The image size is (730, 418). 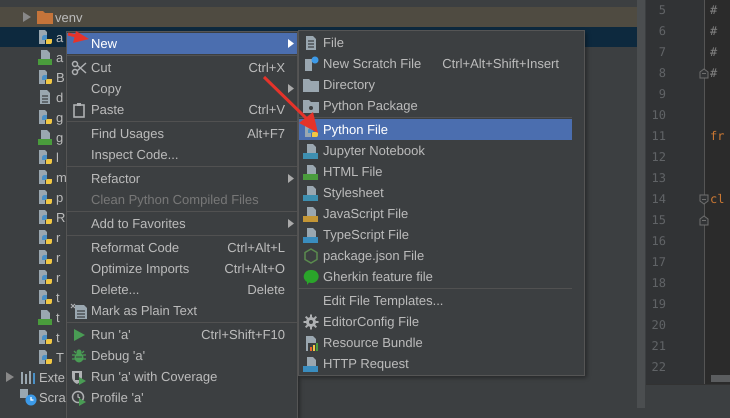 What do you see at coordinates (32, 197) in the screenshot?
I see `tree-item: p` at bounding box center [32, 197].